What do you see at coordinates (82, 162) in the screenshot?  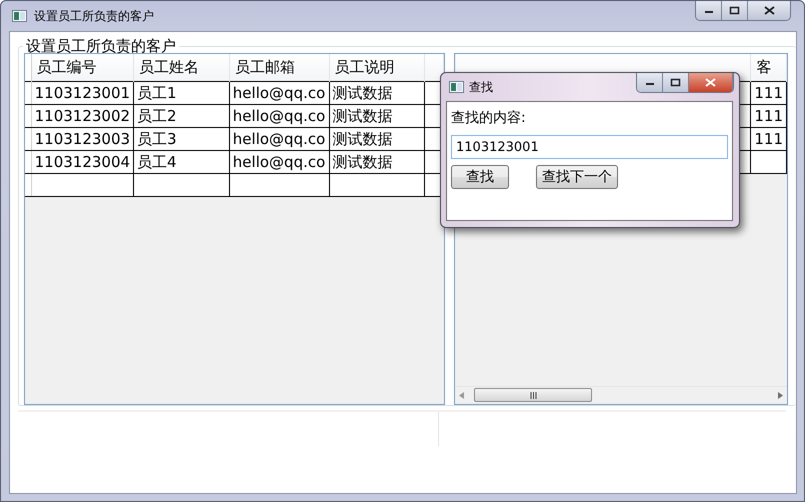 I see `table-cell: 1103123004` at bounding box center [82, 162].